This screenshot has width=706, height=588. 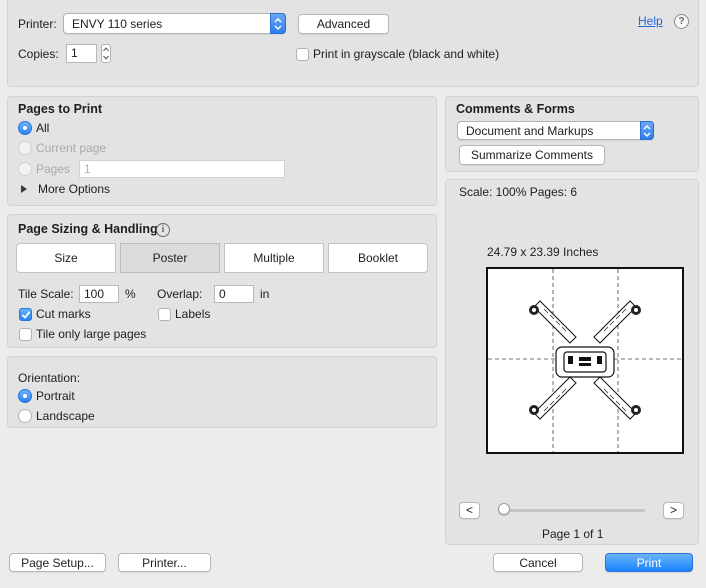 I want to click on current-page-label: Current page, so click(x=71, y=148).